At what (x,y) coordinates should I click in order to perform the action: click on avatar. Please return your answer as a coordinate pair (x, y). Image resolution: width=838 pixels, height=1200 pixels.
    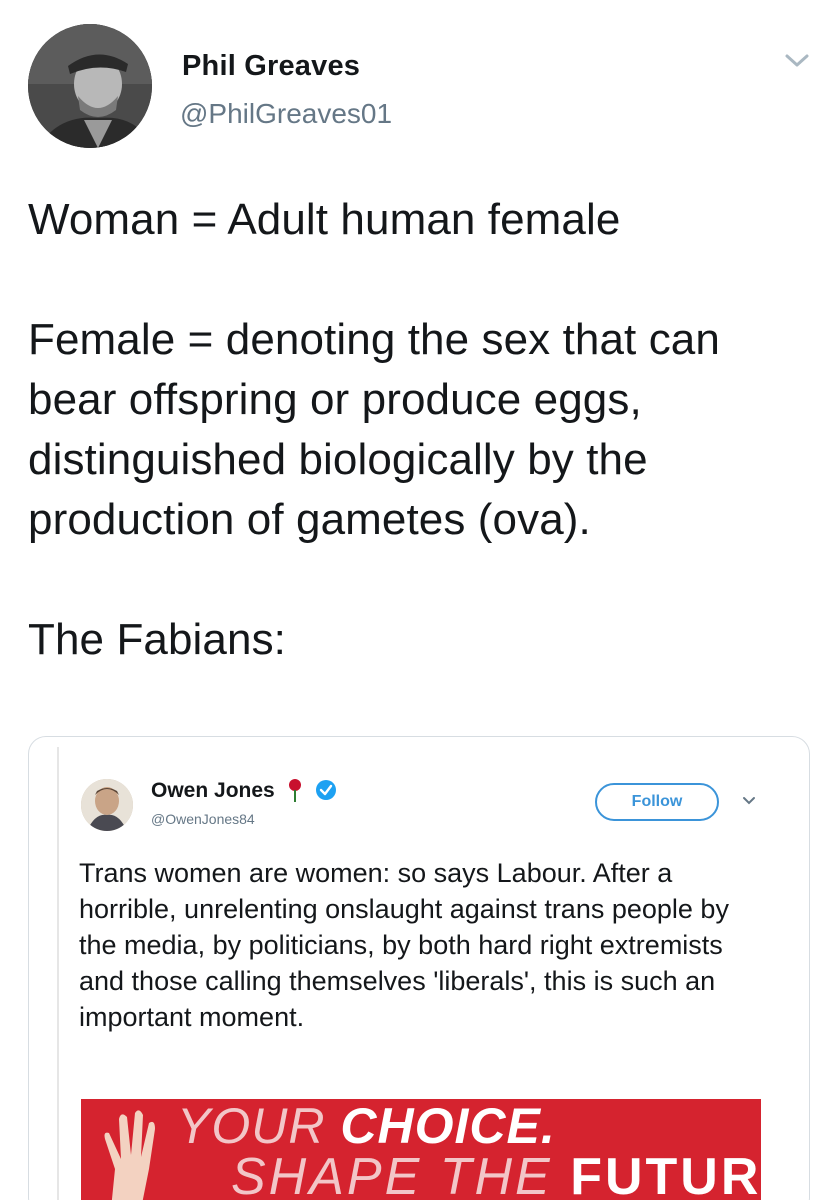
    Looking at the image, I should click on (90, 86).